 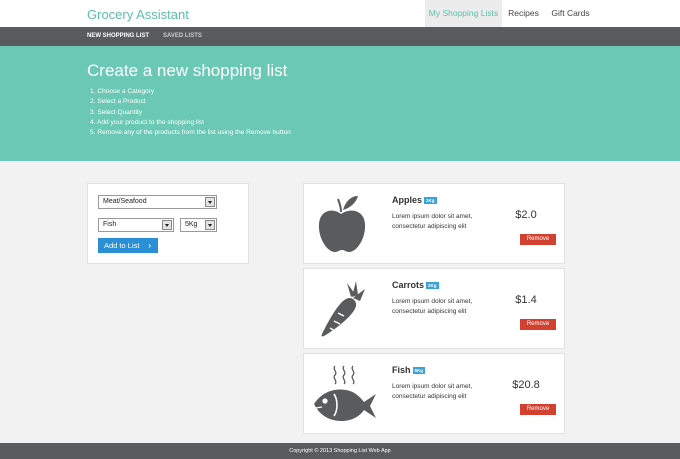 I want to click on product-name: Carrots 2Kg, so click(x=415, y=285).